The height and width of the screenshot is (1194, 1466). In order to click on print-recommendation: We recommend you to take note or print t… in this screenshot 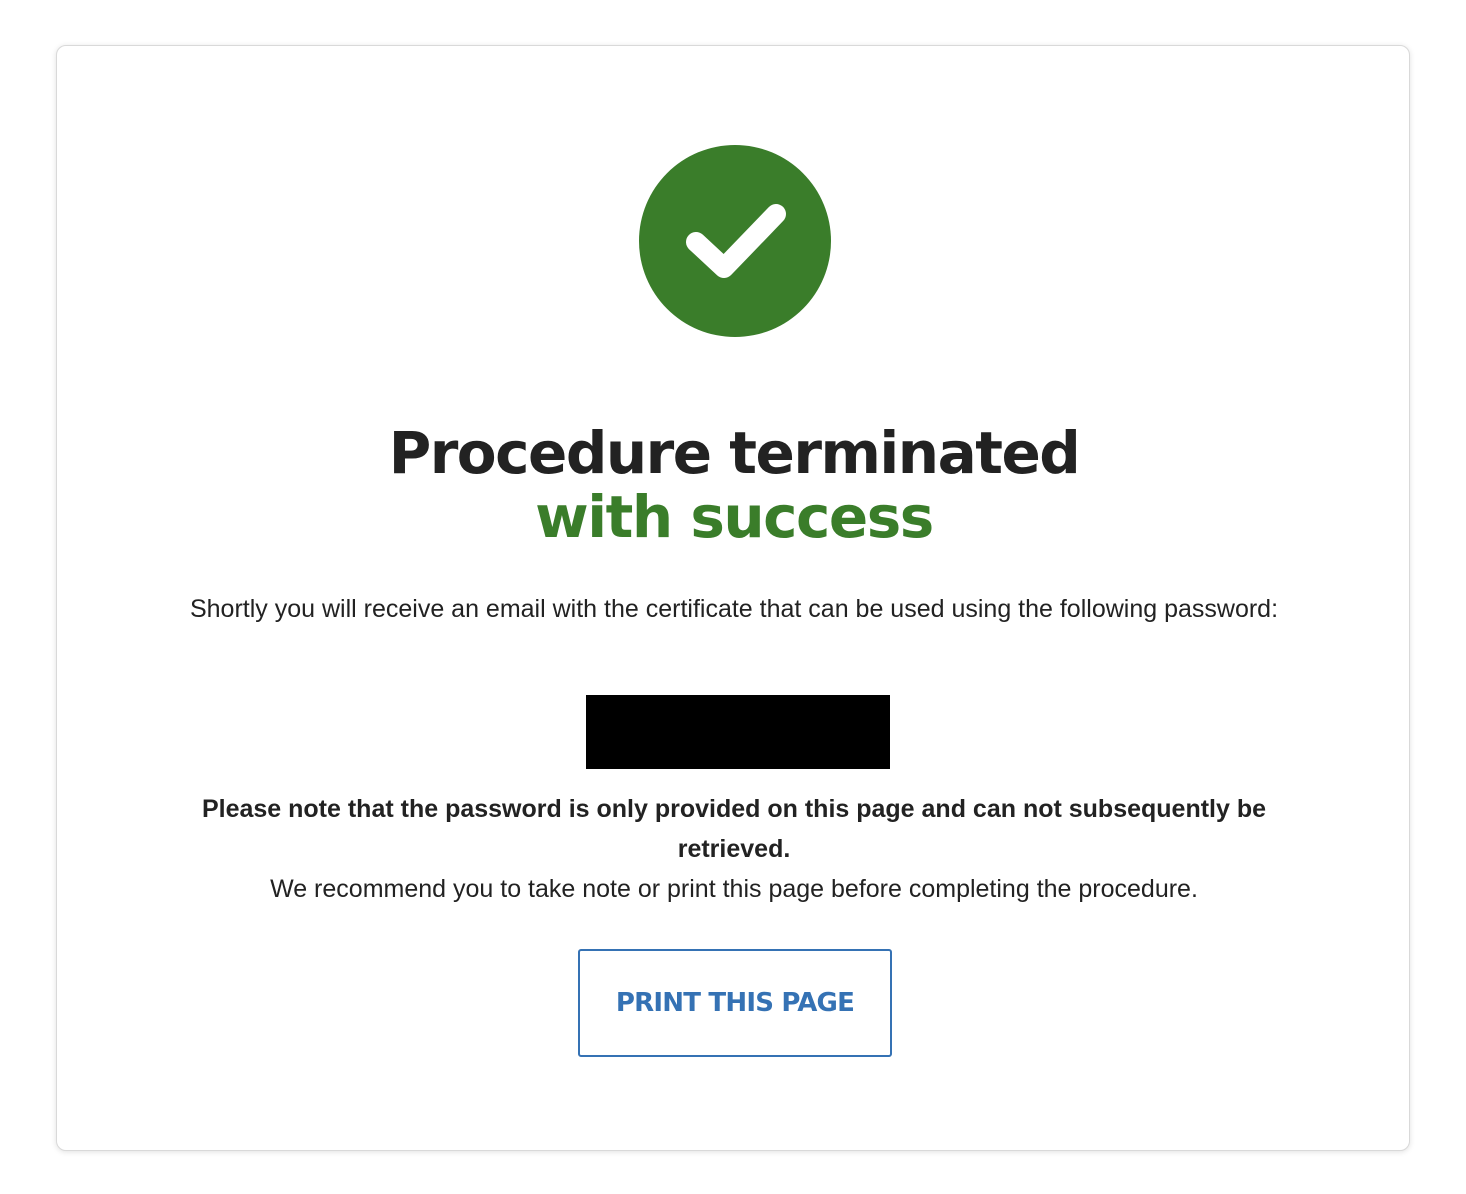, I will do `click(734, 889)`.